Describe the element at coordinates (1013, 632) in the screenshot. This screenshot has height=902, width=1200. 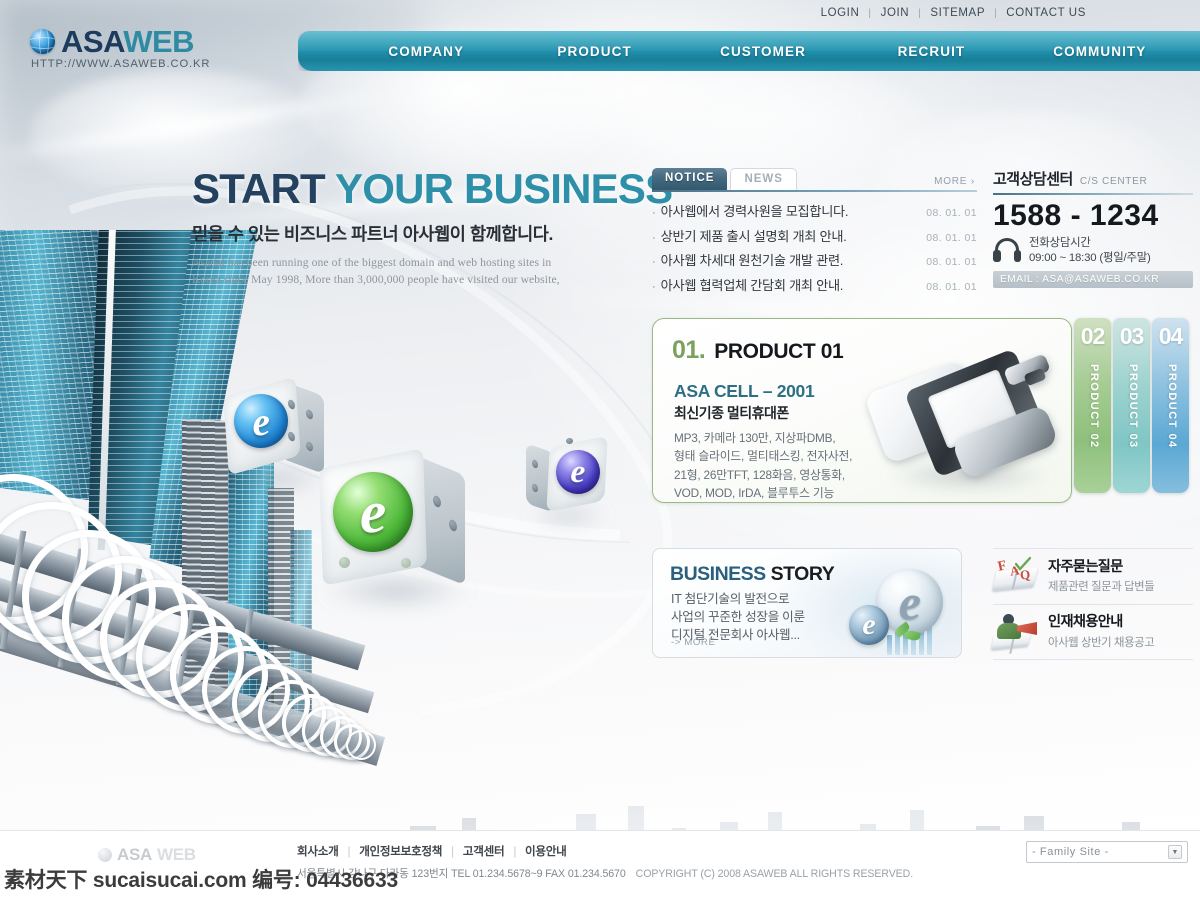
I see `recruit-person-icon` at that location.